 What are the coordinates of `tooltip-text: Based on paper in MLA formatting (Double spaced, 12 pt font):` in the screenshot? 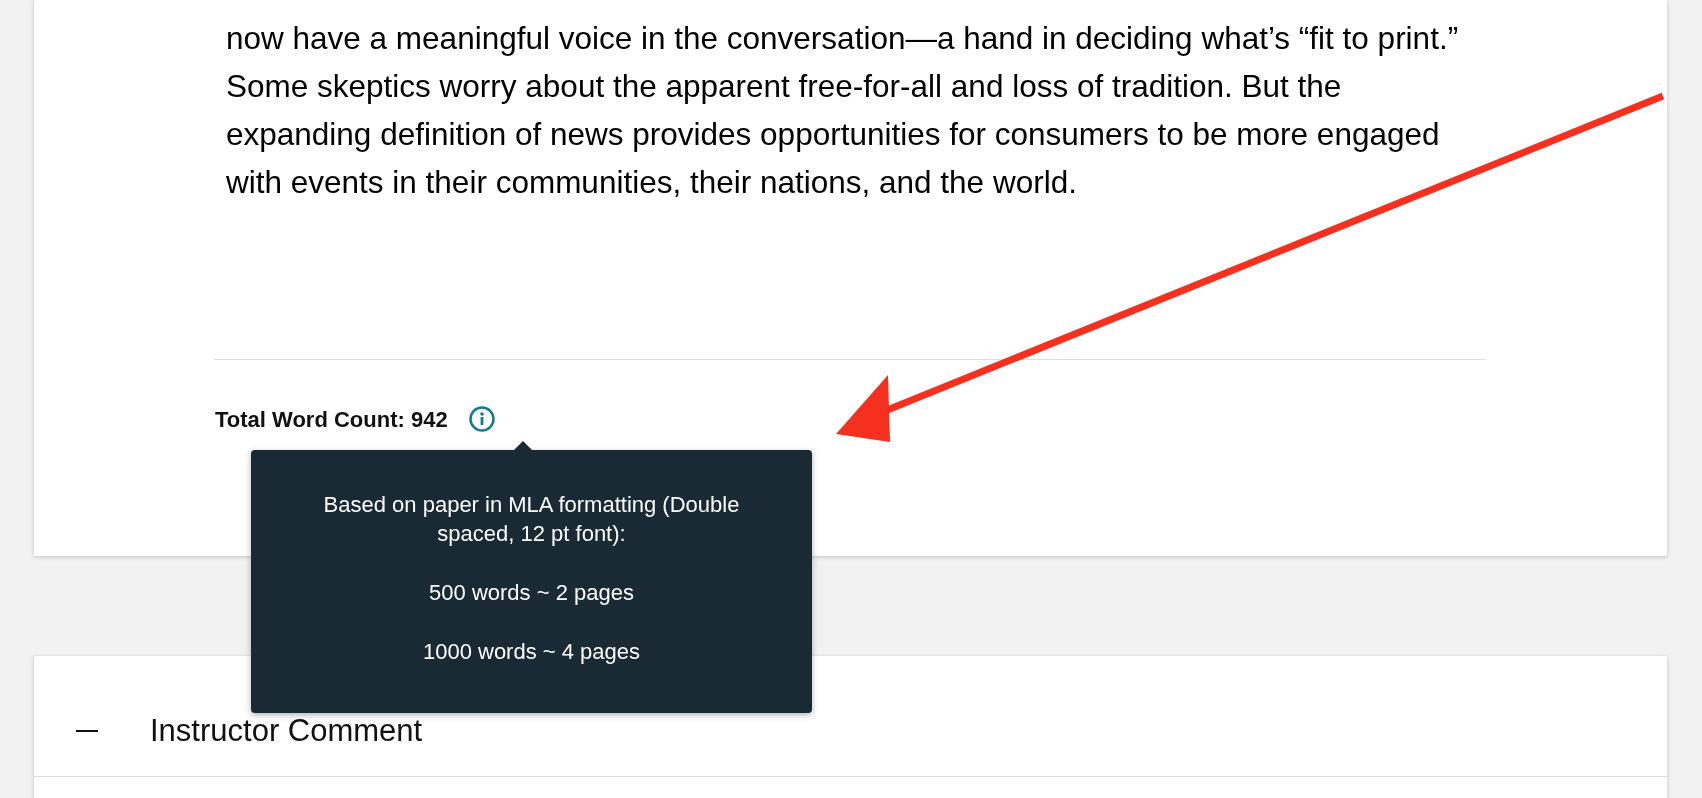 It's located at (531, 519).